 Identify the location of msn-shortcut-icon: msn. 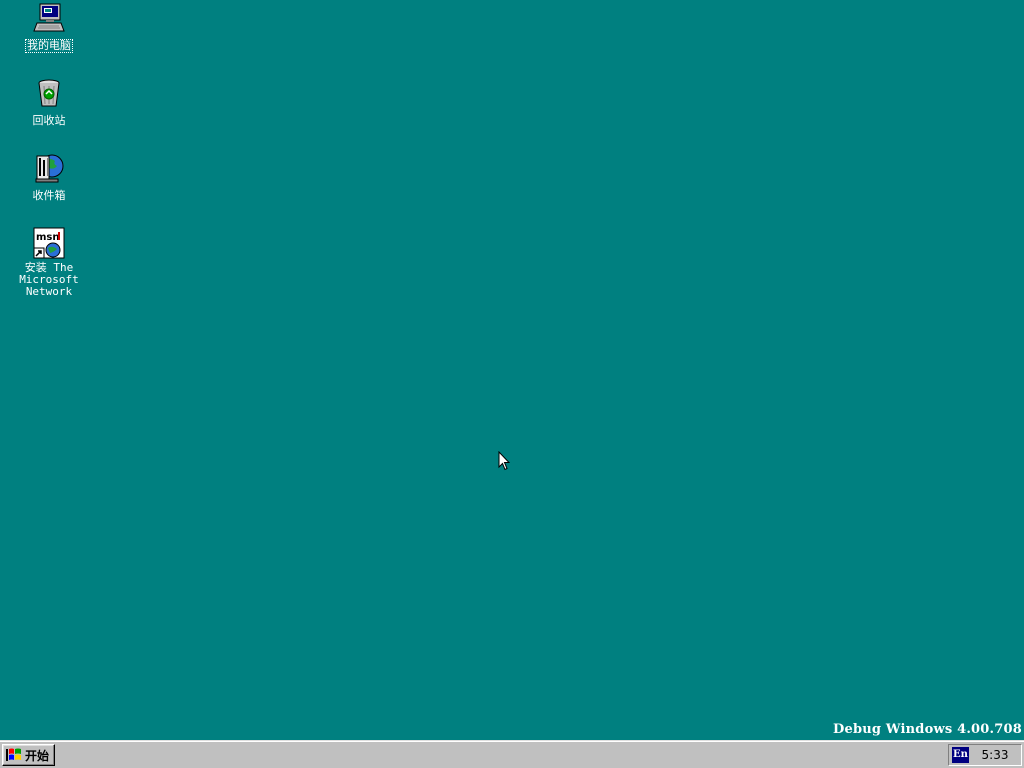
(49, 243).